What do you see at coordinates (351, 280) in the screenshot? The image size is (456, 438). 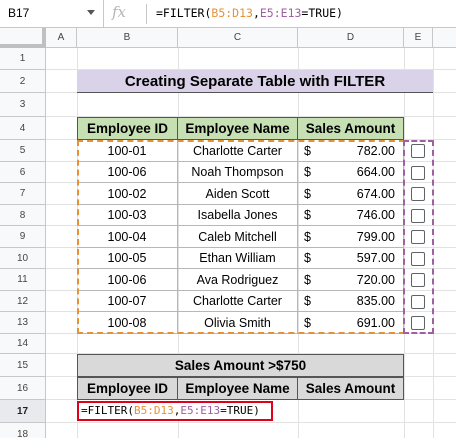 I see `cell-sales-amount: $720.00` at bounding box center [351, 280].